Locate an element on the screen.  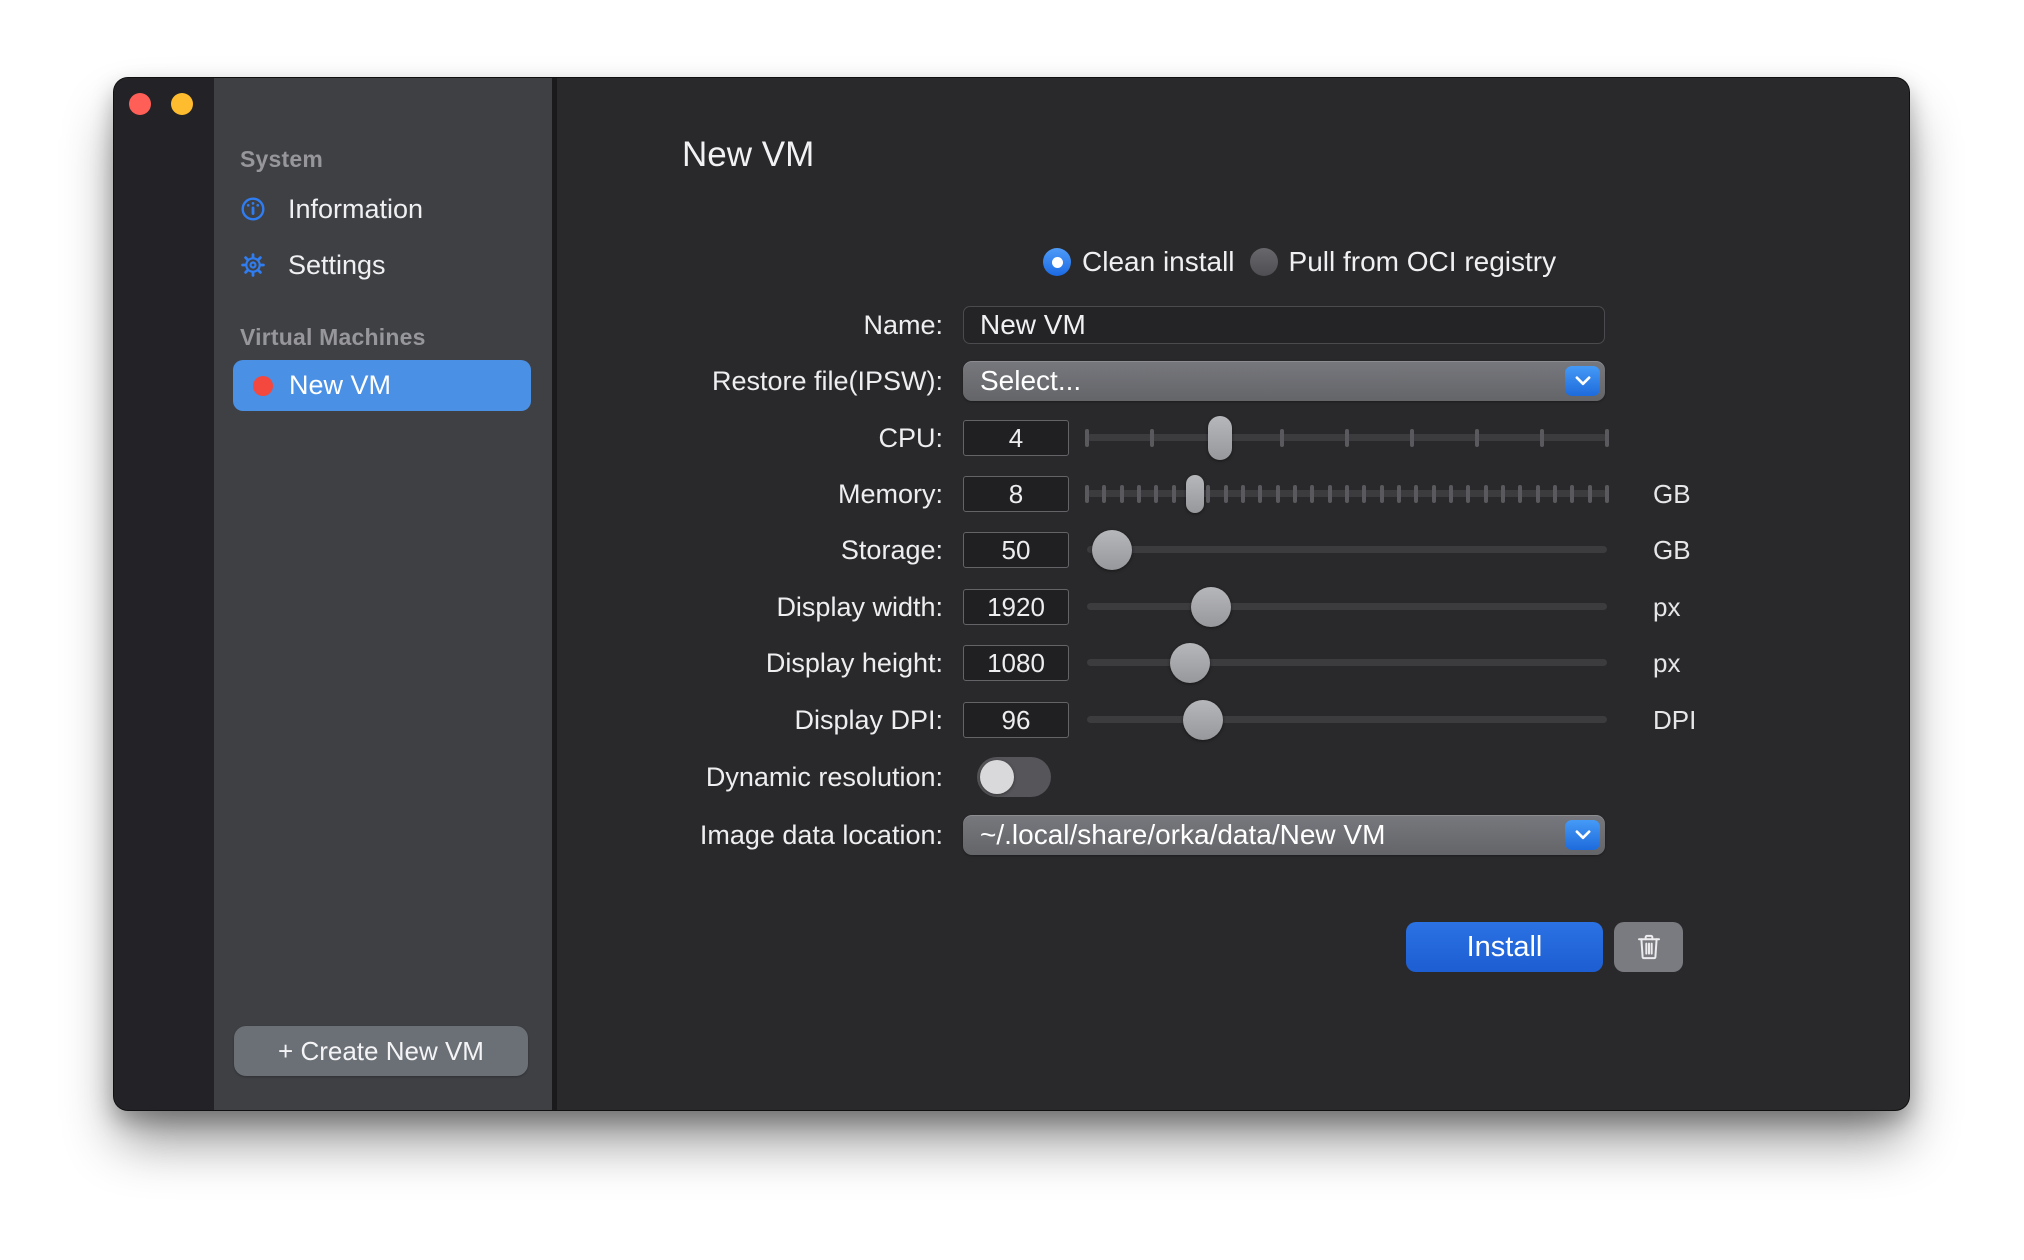
sidebar-item-information: Information is located at coordinates (331, 209).